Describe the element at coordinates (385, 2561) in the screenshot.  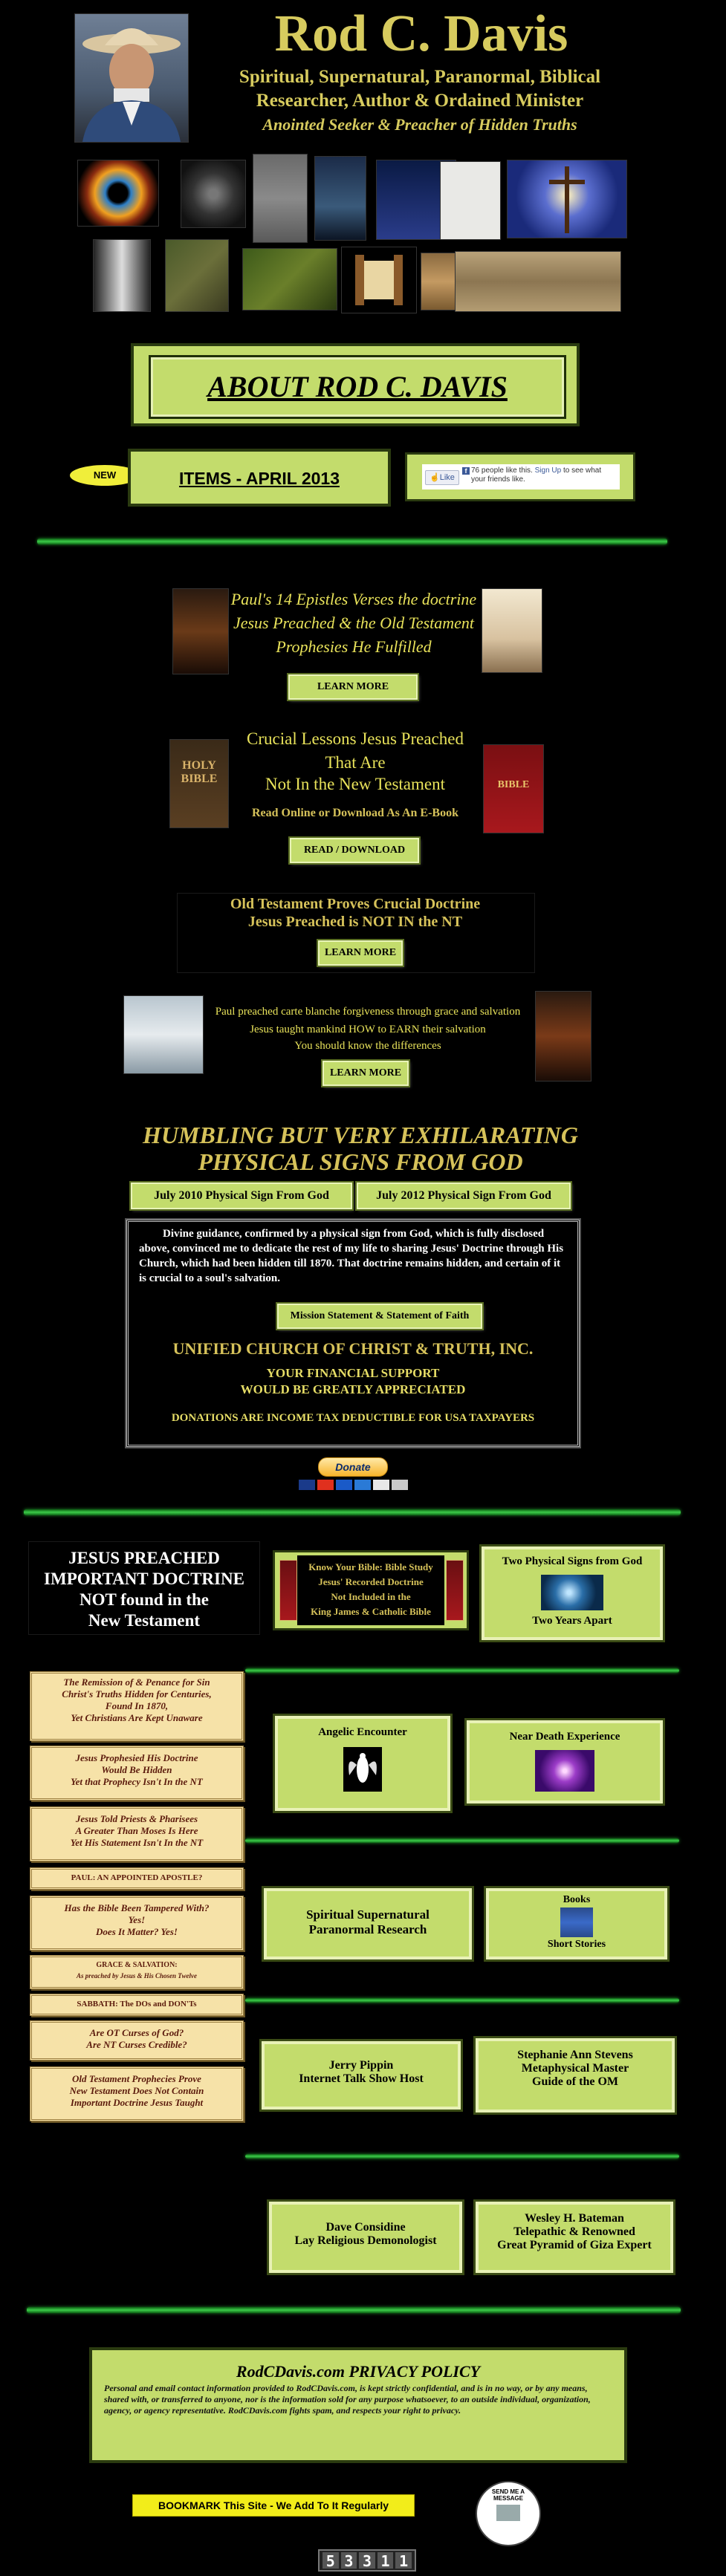
I see `counter-digit: 1` at that location.